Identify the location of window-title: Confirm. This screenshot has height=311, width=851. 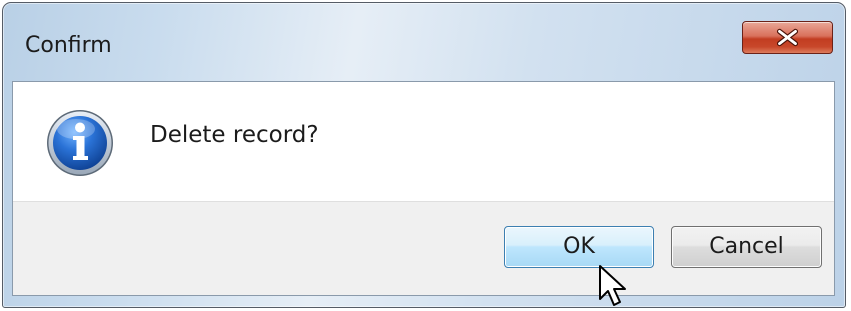
(68, 45).